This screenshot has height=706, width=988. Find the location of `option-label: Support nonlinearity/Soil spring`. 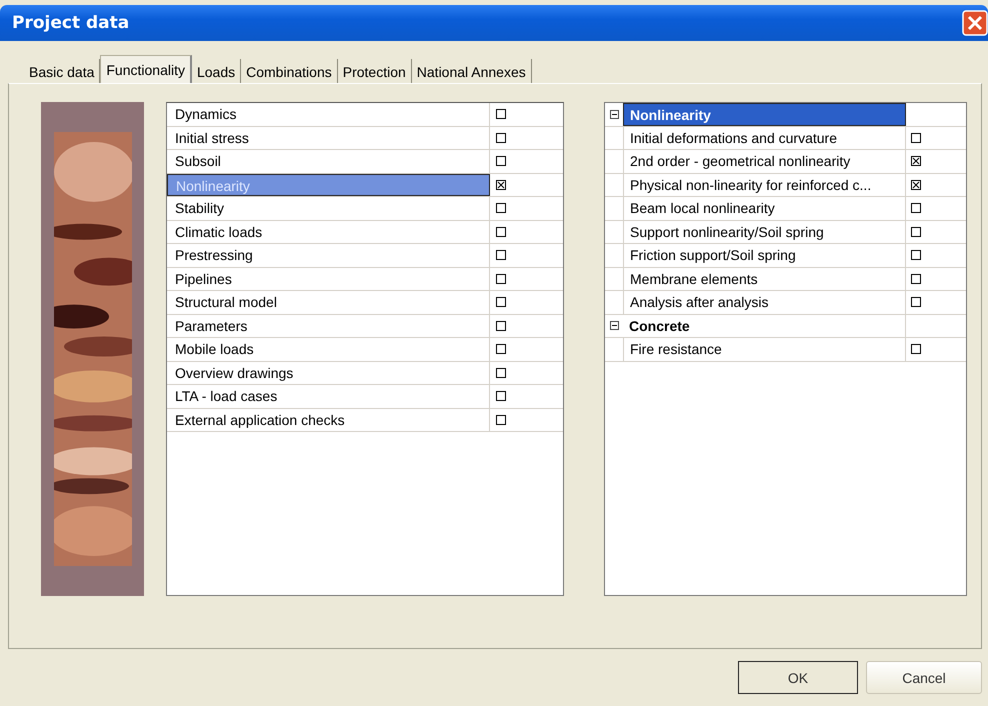

option-label: Support nonlinearity/Soil spring is located at coordinates (764, 231).